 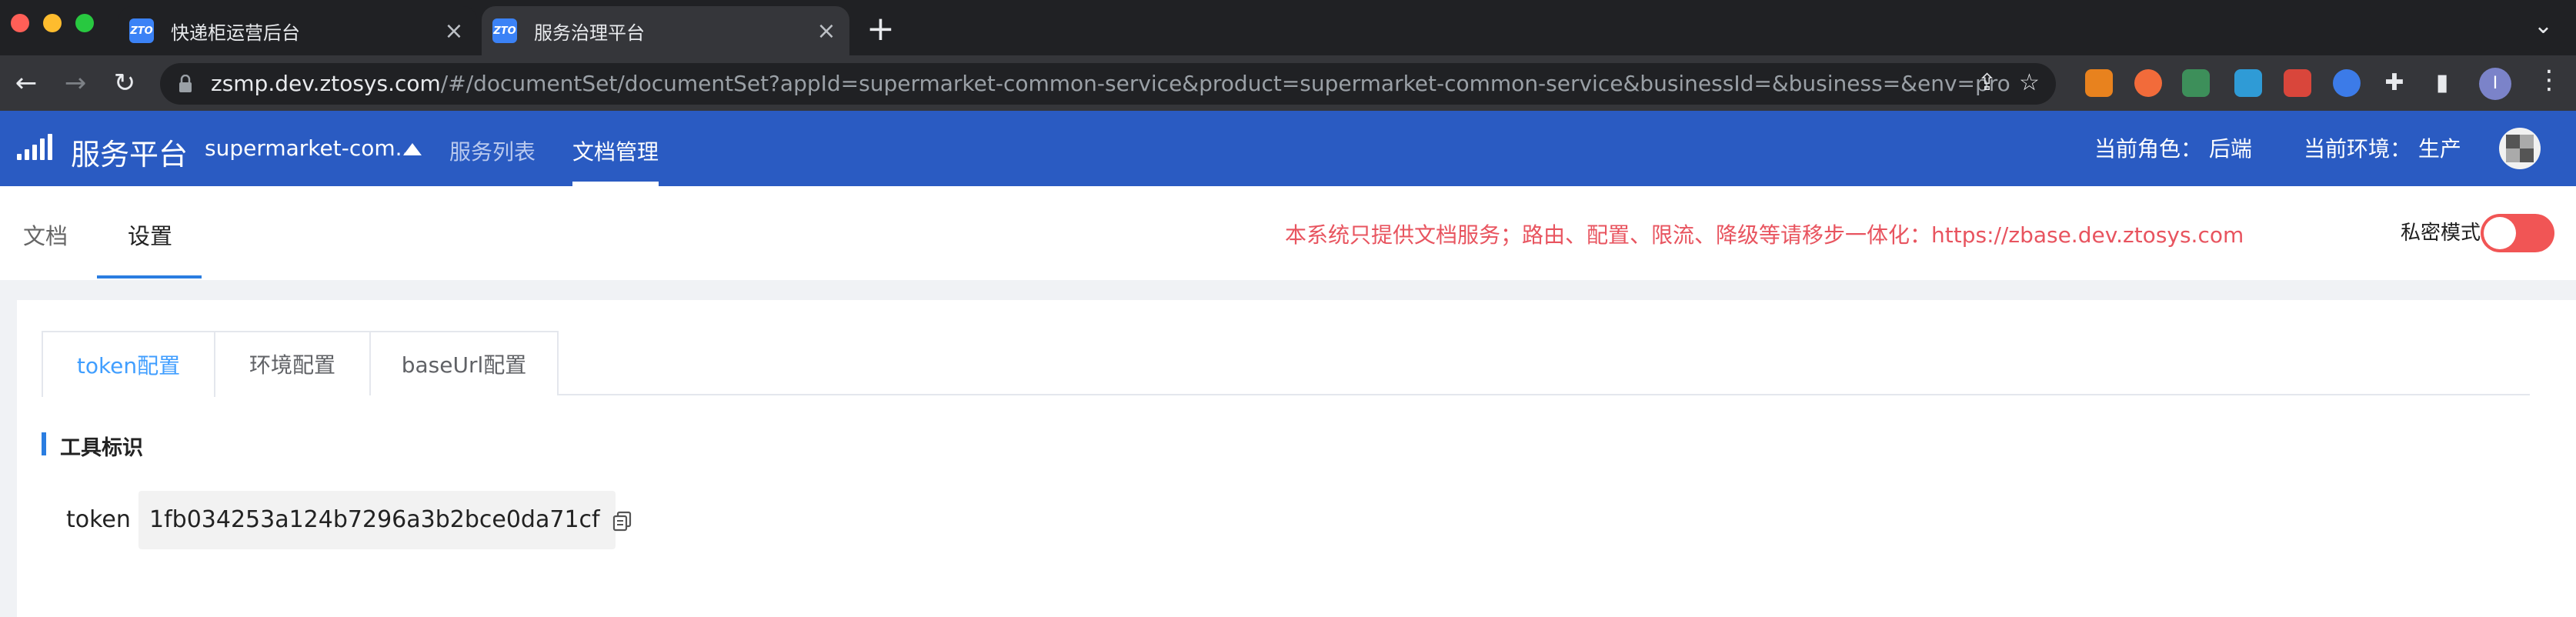 I want to click on env-label: 当前环境：, so click(x=2358, y=149).